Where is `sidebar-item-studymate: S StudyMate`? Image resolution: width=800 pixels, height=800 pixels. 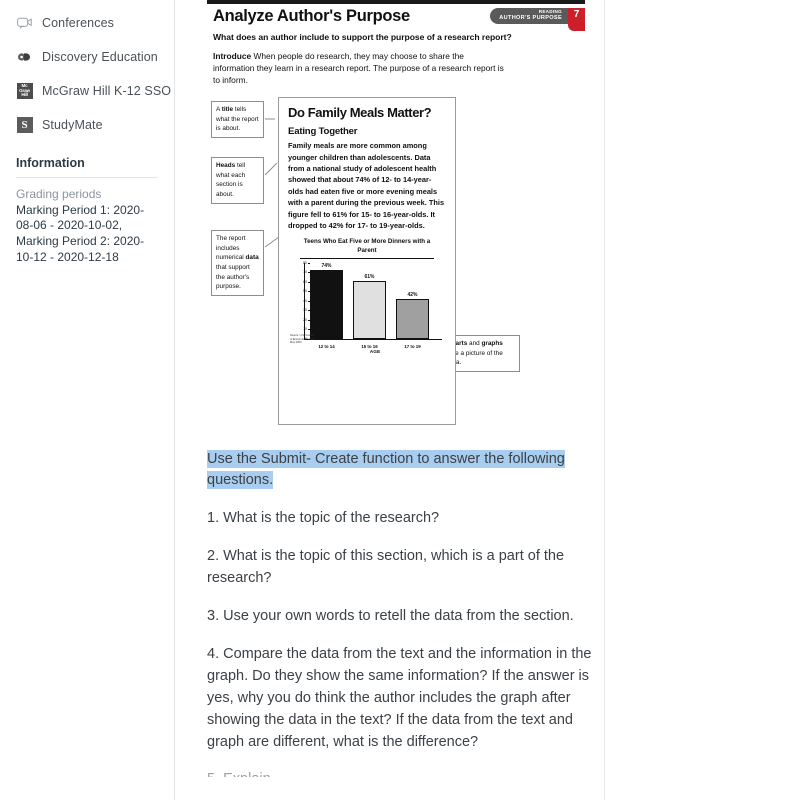 sidebar-item-studymate: S StudyMate is located at coordinates (87, 125).